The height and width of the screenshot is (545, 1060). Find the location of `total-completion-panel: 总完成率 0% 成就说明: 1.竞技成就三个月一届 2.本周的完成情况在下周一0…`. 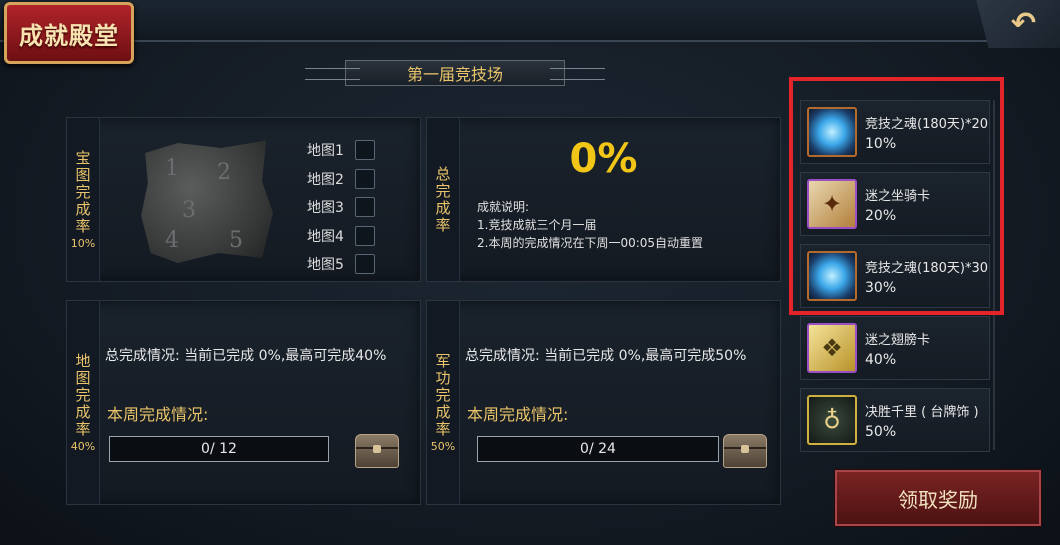

total-completion-panel: 总完成率 0% 成就说明: 1.竞技成就三个月一届 2.本周的完成情况在下周一0… is located at coordinates (603, 199).